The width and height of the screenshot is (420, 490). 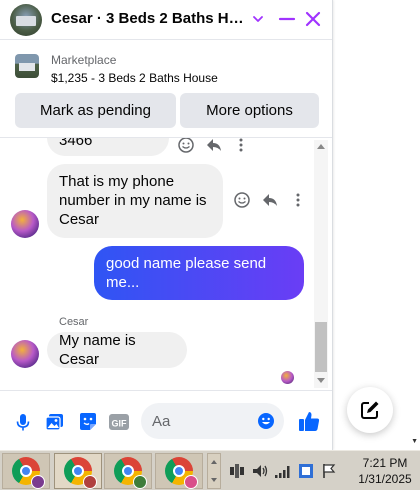 What do you see at coordinates (313, 19) in the screenshot?
I see `close-icon` at bounding box center [313, 19].